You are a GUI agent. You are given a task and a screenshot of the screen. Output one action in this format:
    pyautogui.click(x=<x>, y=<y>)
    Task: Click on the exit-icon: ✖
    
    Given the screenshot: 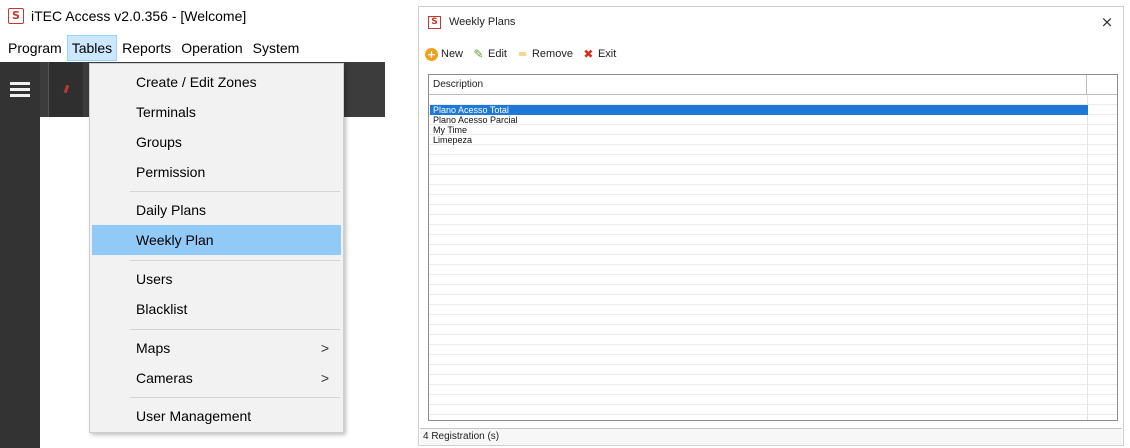 What is the action you would take?
    pyautogui.click(x=588, y=53)
    